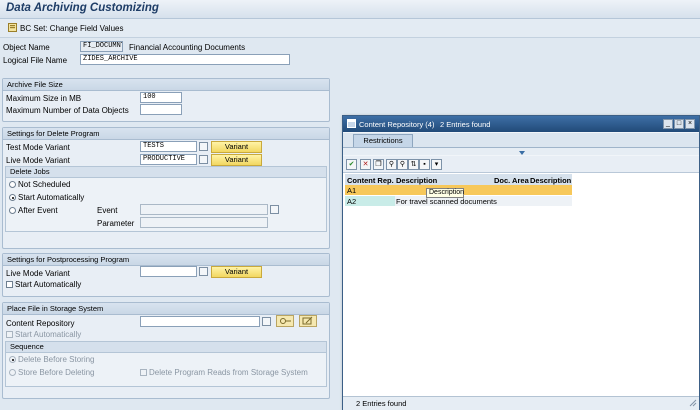 This screenshot has width=700, height=410. What do you see at coordinates (168, 271) in the screenshot?
I see `post-live-mode-input` at bounding box center [168, 271].